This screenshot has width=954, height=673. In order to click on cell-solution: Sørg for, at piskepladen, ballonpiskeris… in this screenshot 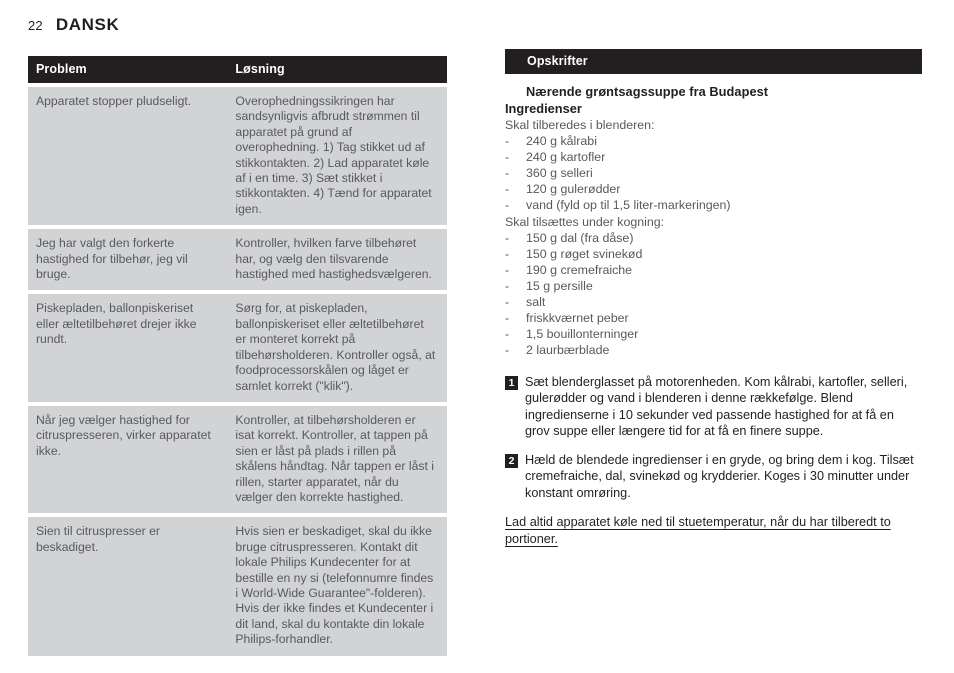, I will do `click(337, 348)`.